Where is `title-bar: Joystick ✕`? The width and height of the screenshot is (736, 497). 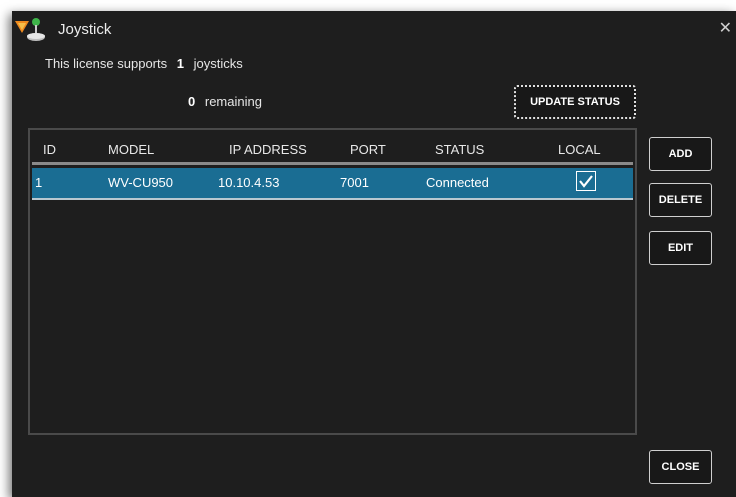 title-bar: Joystick ✕ is located at coordinates (374, 29).